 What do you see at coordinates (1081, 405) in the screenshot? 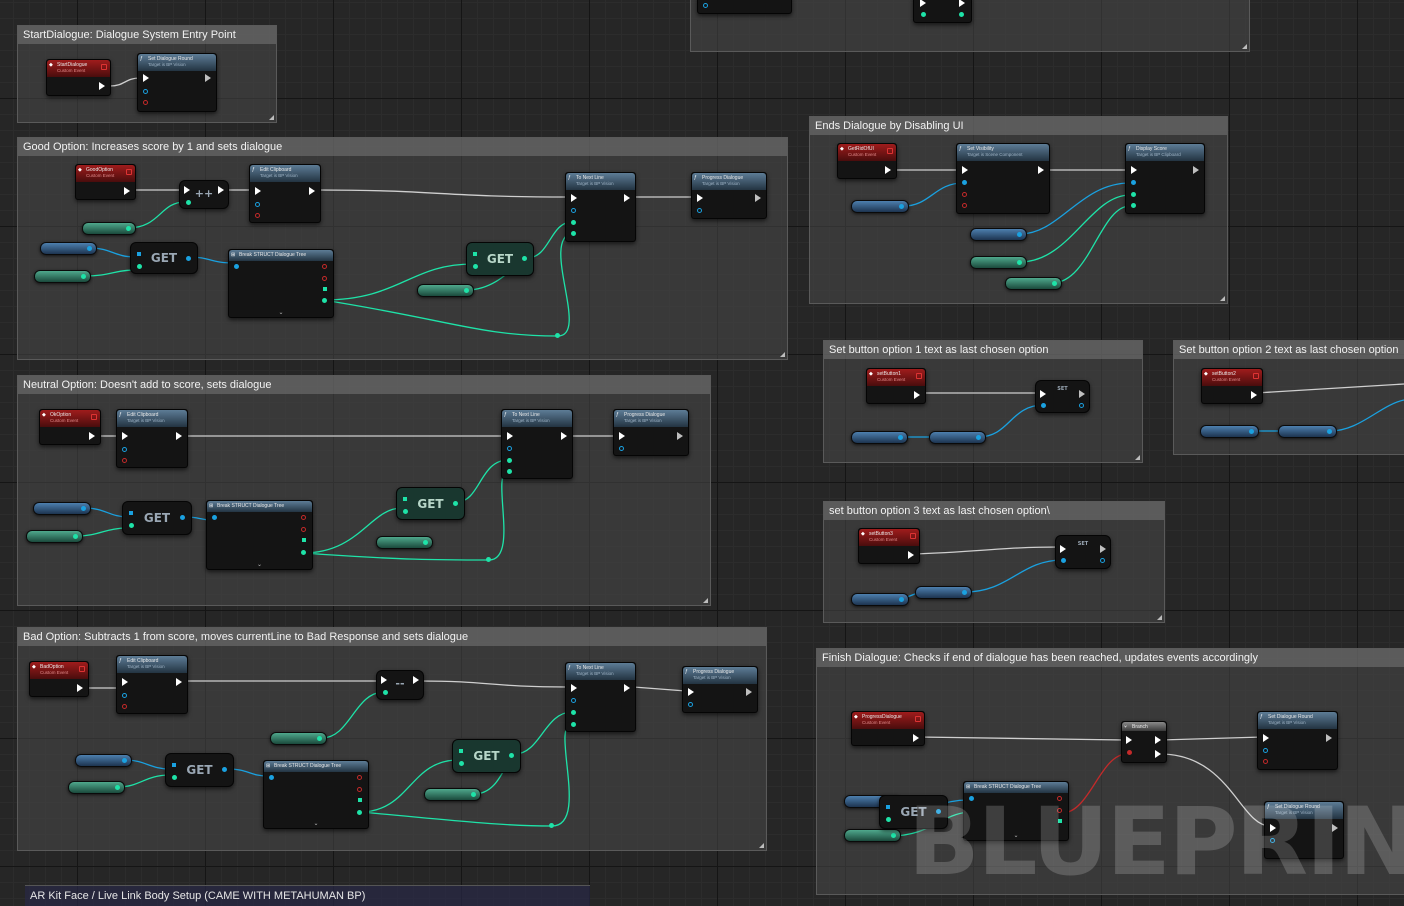
I see `value-out-pin` at bounding box center [1081, 405].